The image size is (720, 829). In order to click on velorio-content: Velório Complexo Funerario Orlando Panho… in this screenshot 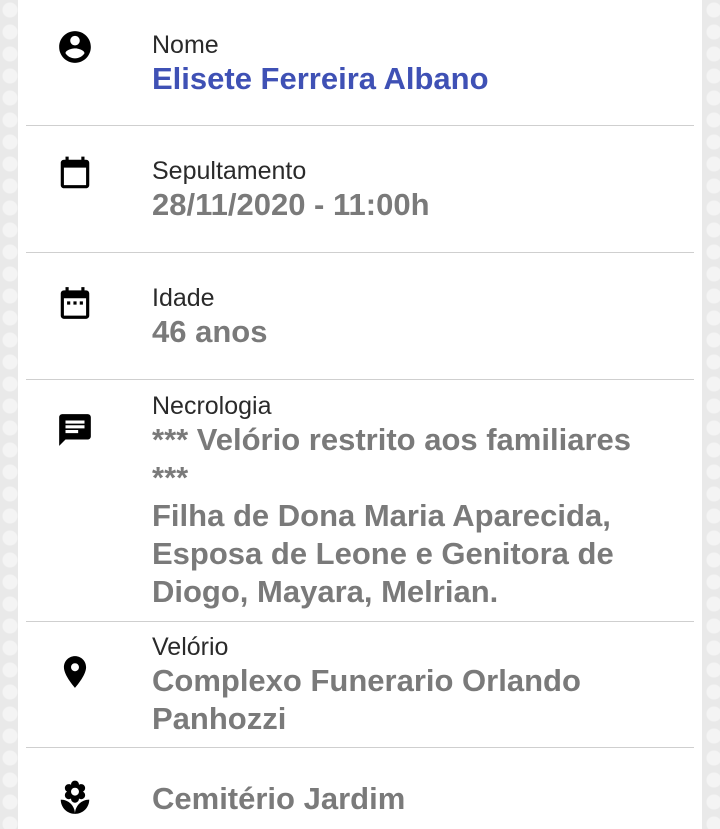, I will do `click(393, 685)`.